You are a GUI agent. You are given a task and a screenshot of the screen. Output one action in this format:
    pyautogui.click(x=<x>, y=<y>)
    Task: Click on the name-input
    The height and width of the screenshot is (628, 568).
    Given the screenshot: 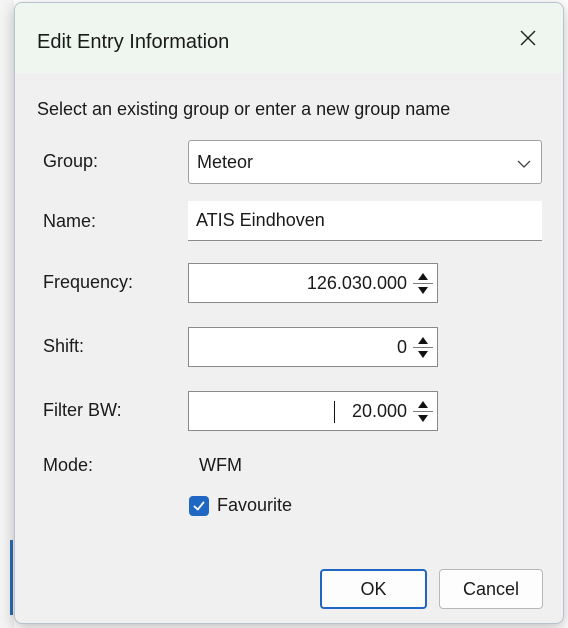 What is the action you would take?
    pyautogui.click(x=365, y=221)
    